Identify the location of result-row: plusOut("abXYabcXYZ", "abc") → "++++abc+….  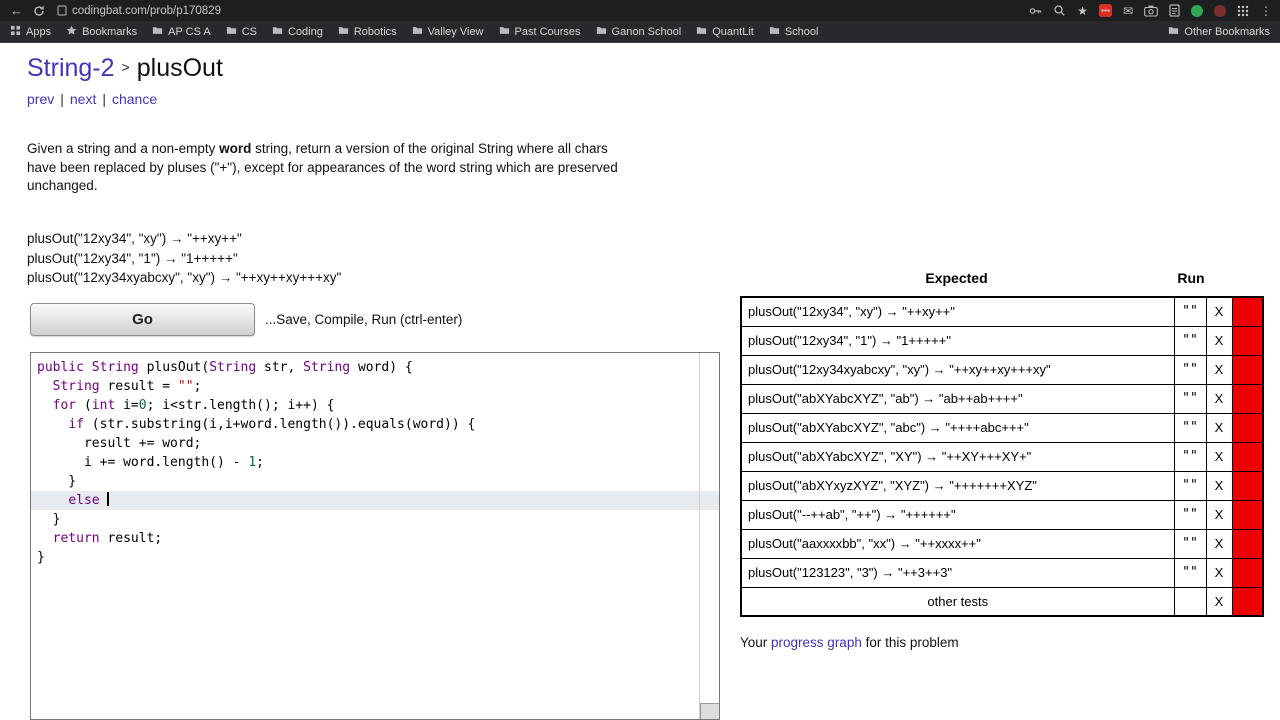
(1002, 427).